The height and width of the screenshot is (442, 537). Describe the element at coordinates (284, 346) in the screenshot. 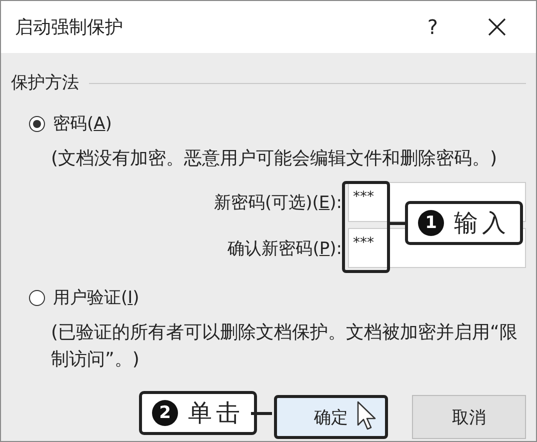

I see `description-text: (已验证的所有者可以删除文档保护。文档被加密并启用“限制访问”。)` at that location.